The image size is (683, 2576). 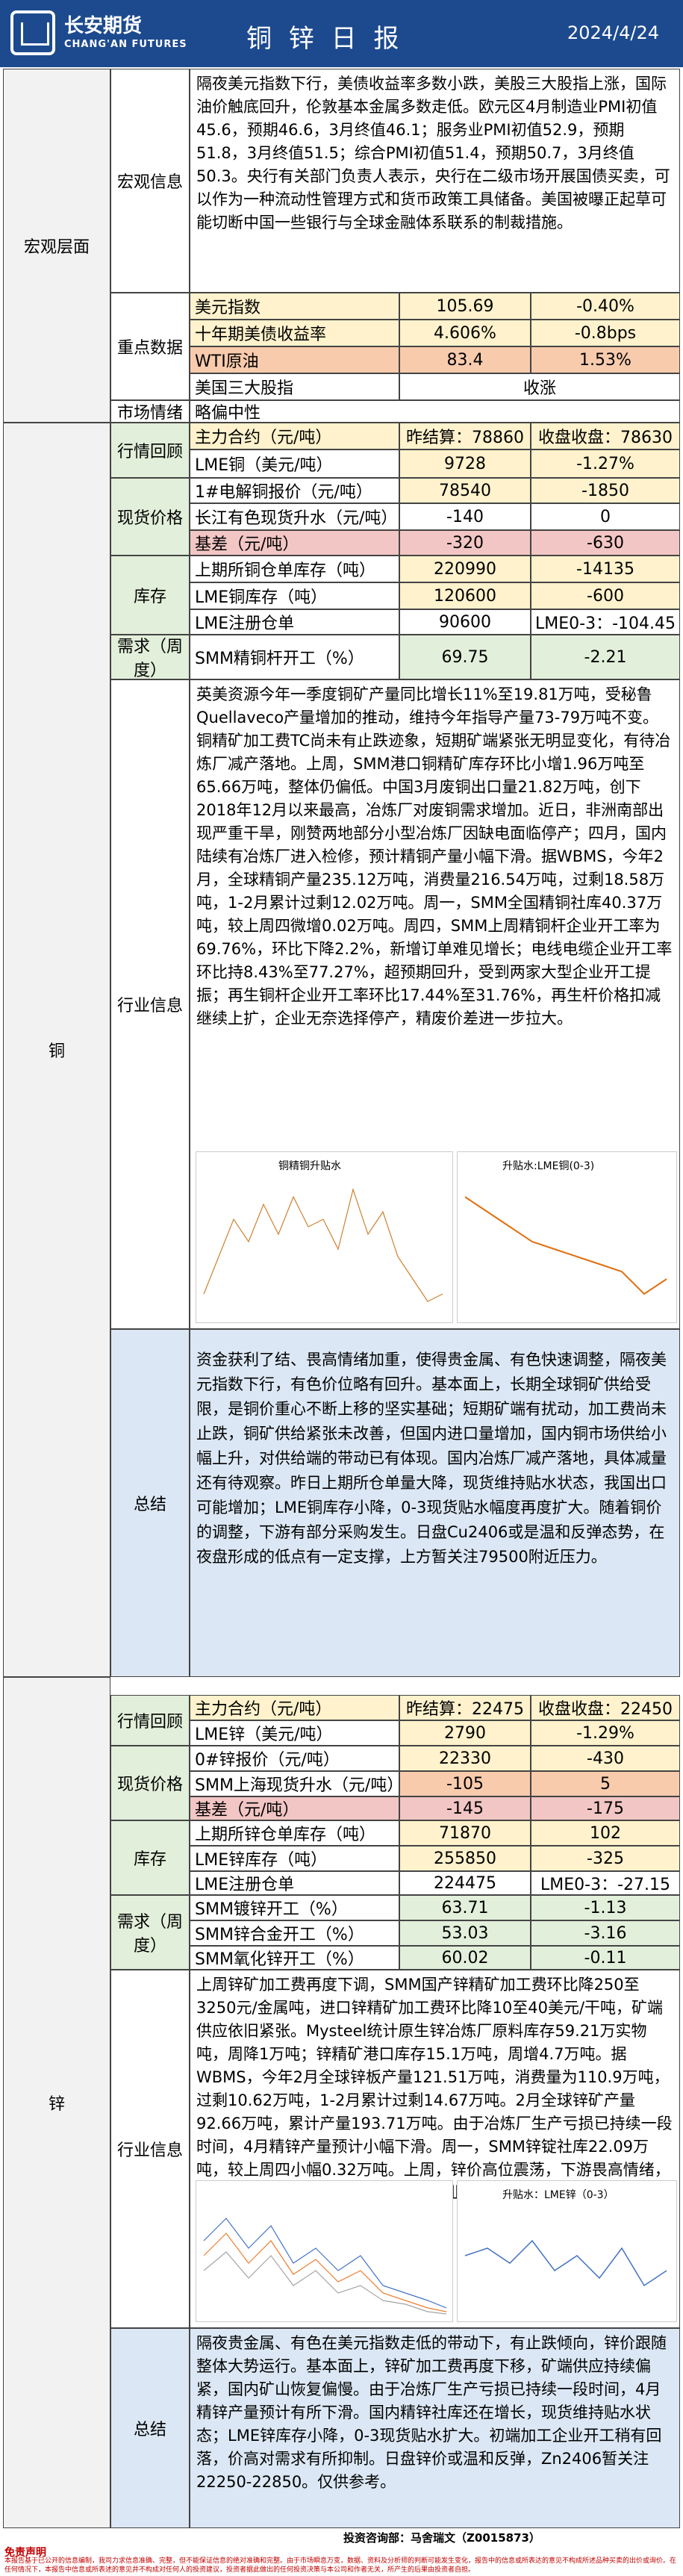 I want to click on copper-lme-value: 9728, so click(x=465, y=463).